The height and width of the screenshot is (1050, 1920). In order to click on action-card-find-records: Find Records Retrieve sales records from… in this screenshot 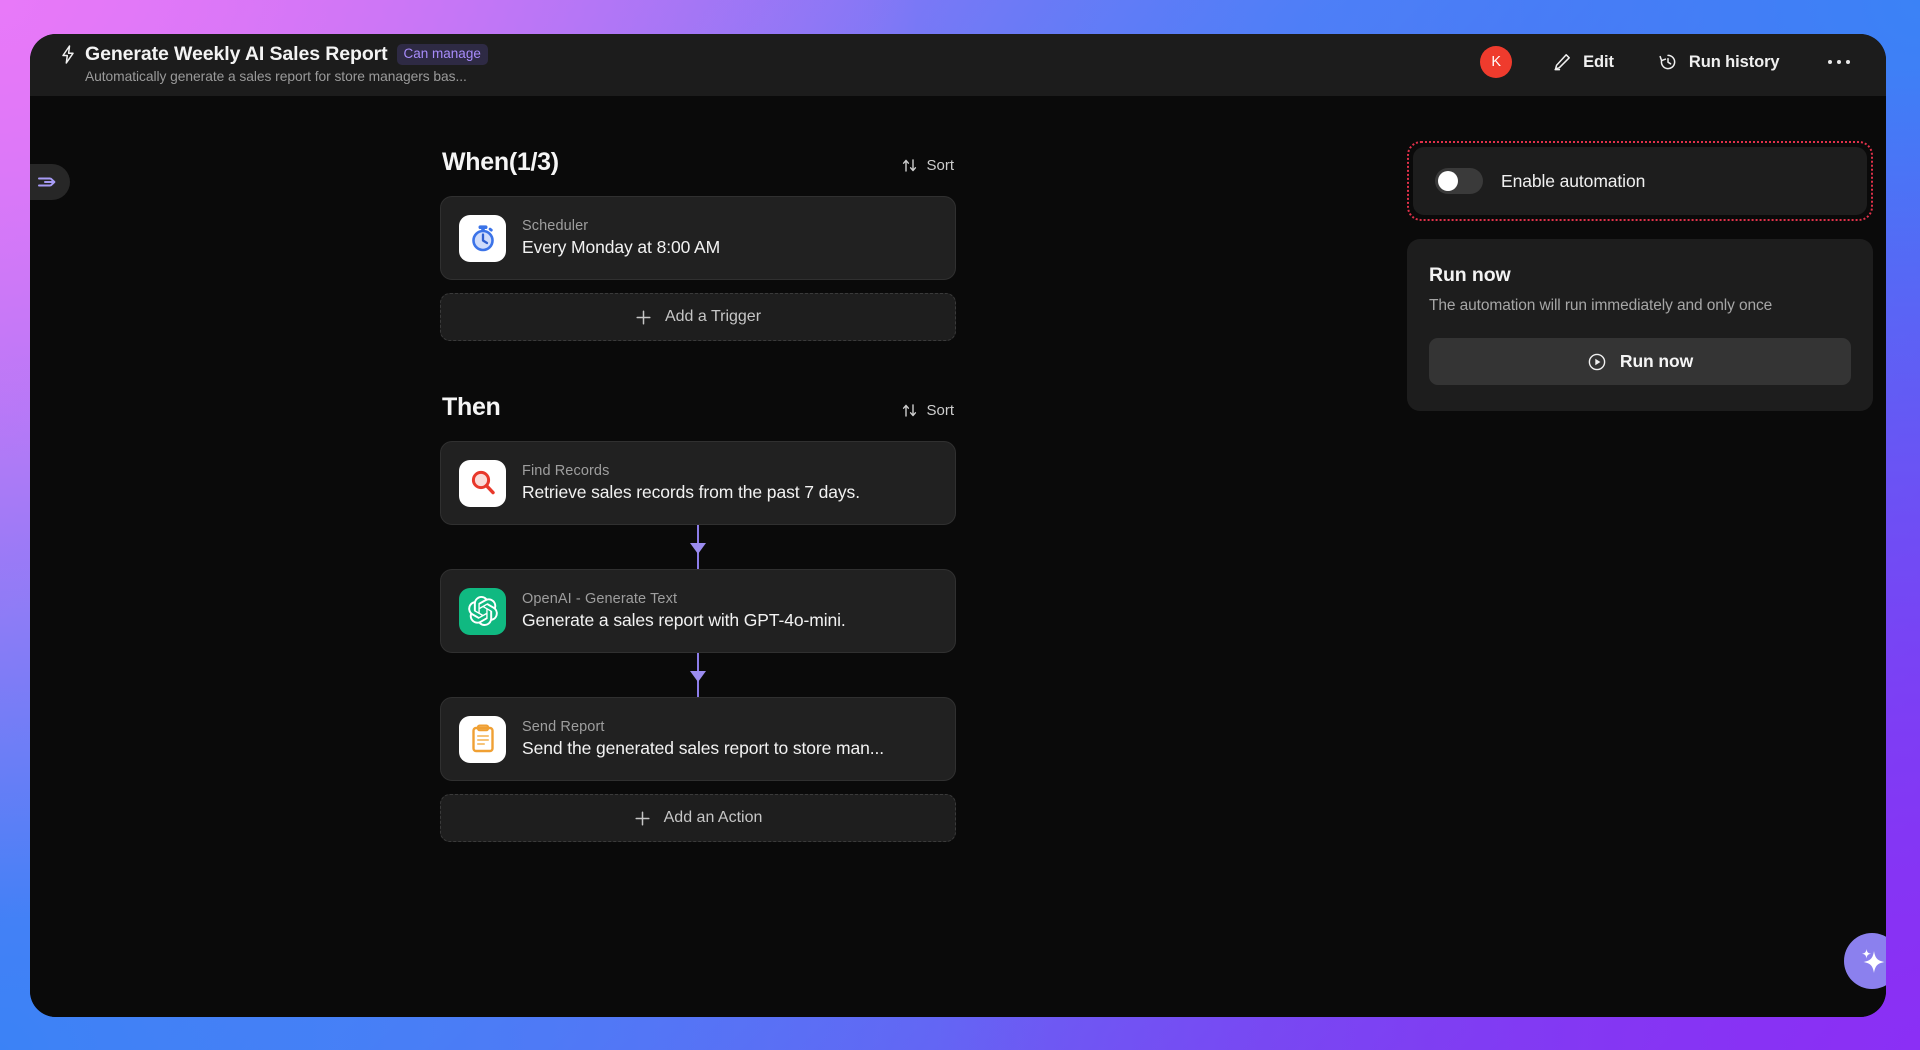, I will do `click(698, 483)`.